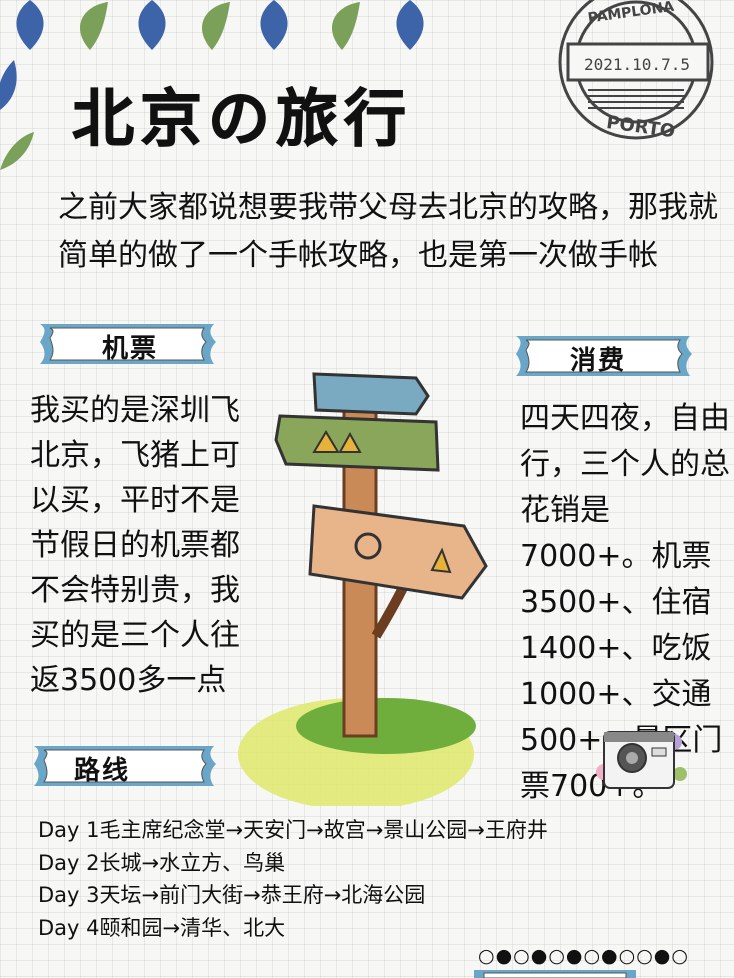  Describe the element at coordinates (637, 64) in the screenshot. I see `stamp-date: 2021.10.7.5` at that location.